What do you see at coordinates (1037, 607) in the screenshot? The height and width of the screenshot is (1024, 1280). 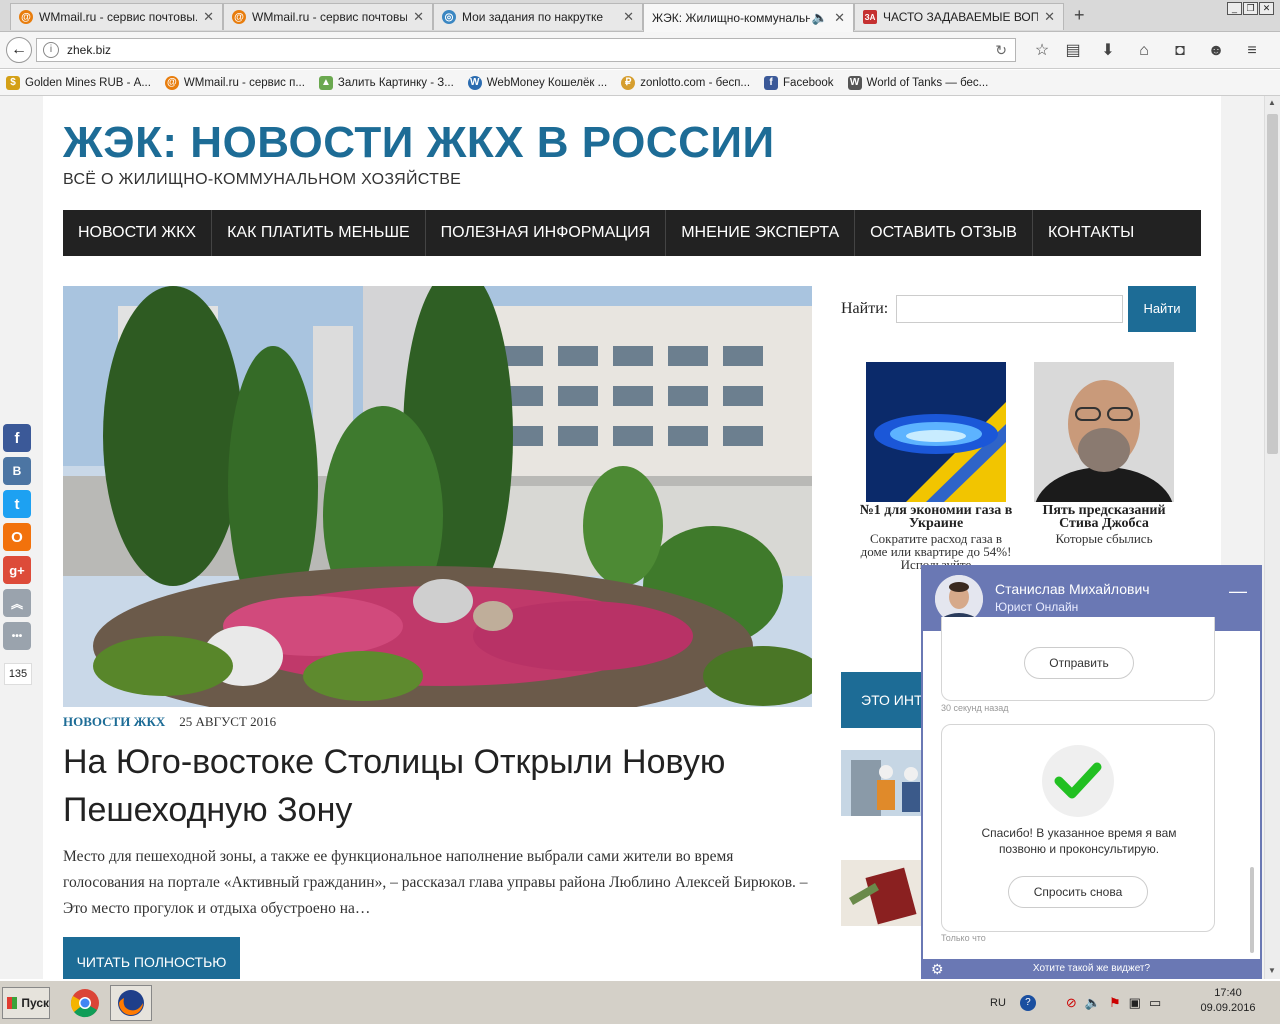 I see `agent-role: Юрист Онлайн` at bounding box center [1037, 607].